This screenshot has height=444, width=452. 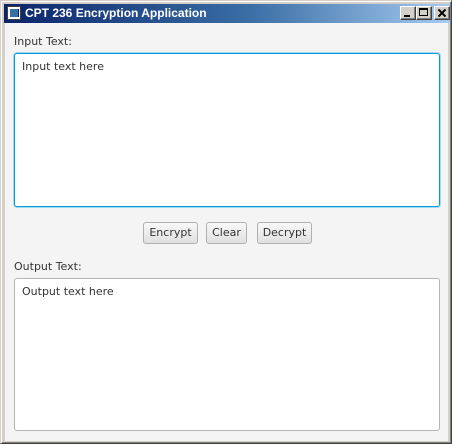 I want to click on clear-button: Clear, so click(x=226, y=233).